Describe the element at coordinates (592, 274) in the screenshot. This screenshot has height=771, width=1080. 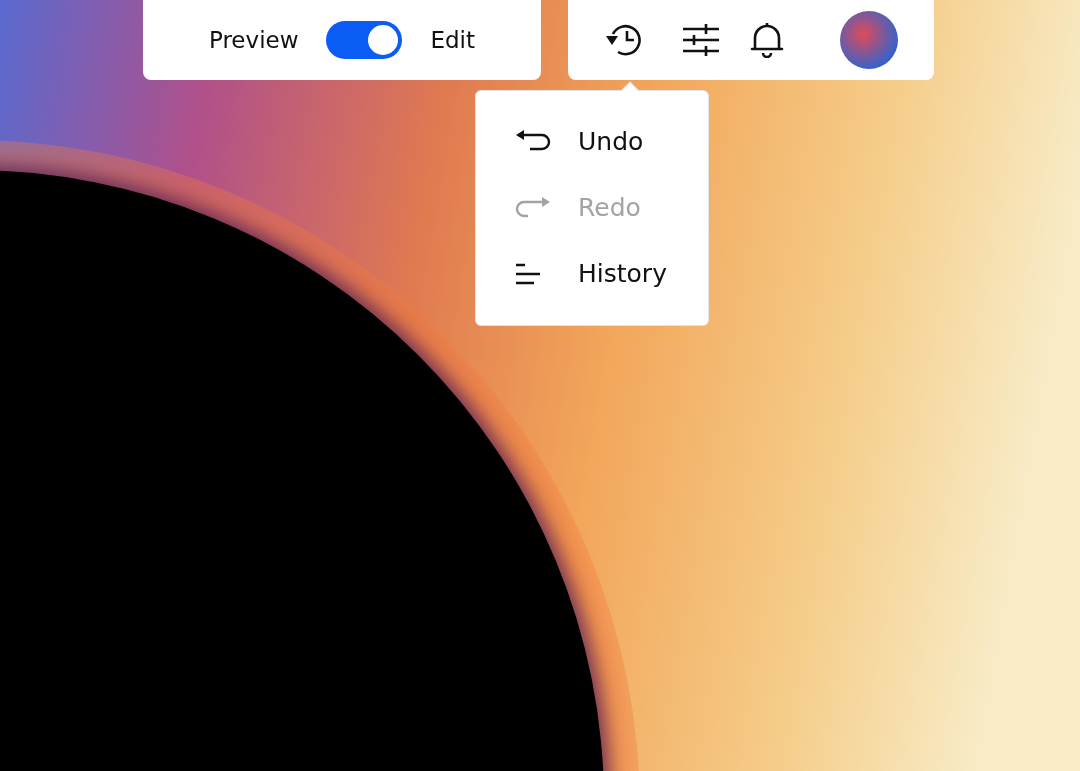
I see `menu-item: History` at that location.